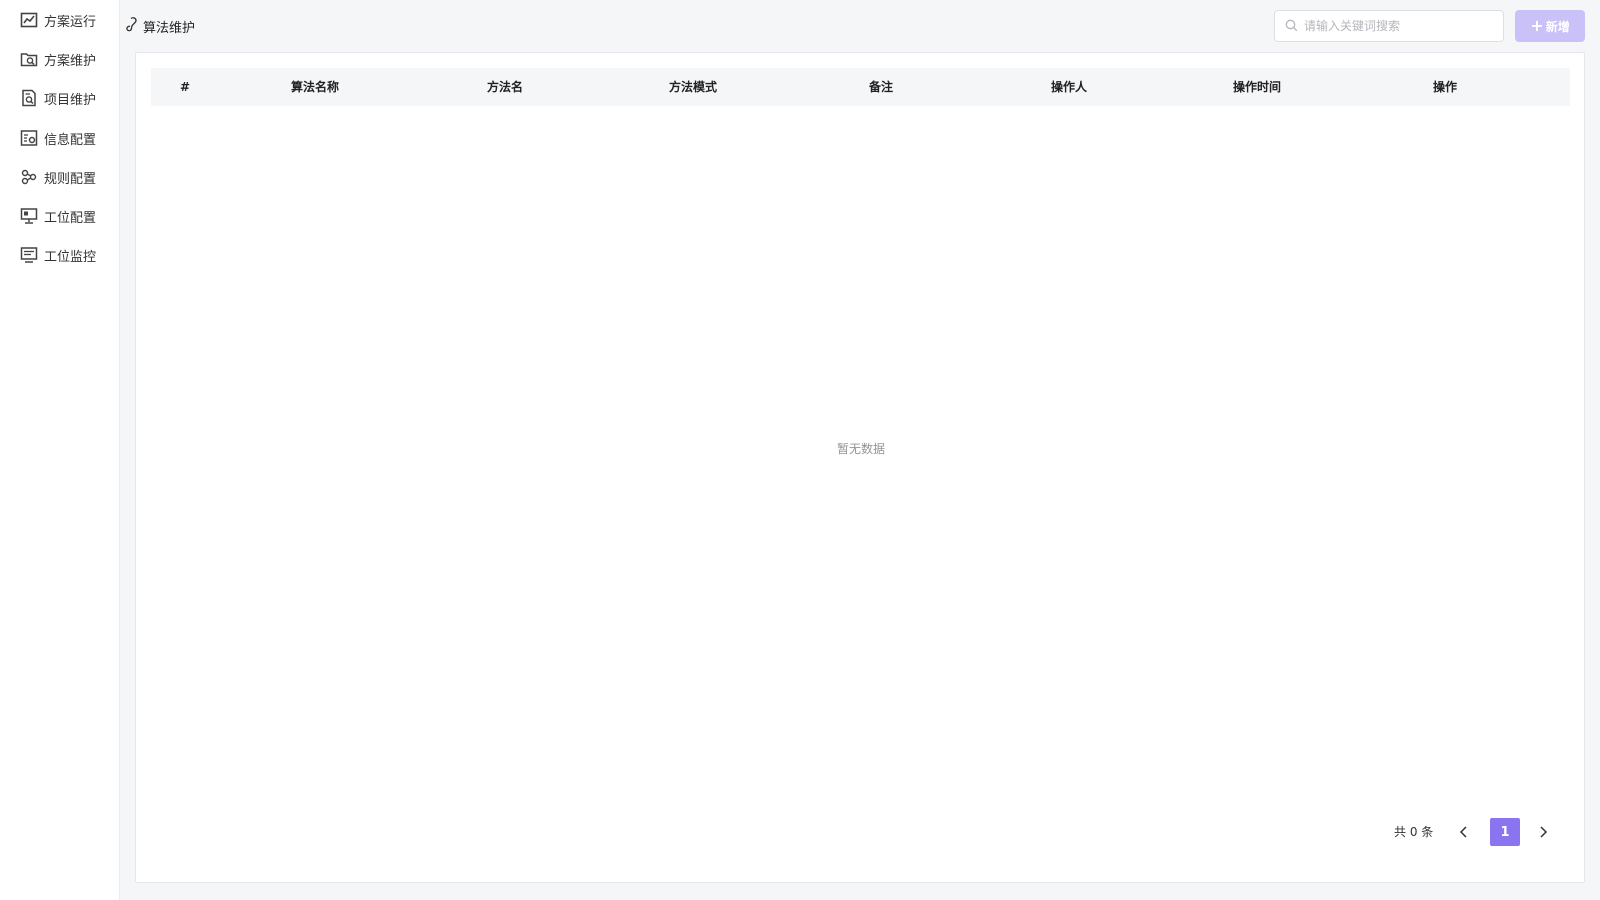 Image resolution: width=1600 pixels, height=900 pixels. I want to click on add-button: + 新增, so click(1550, 26).